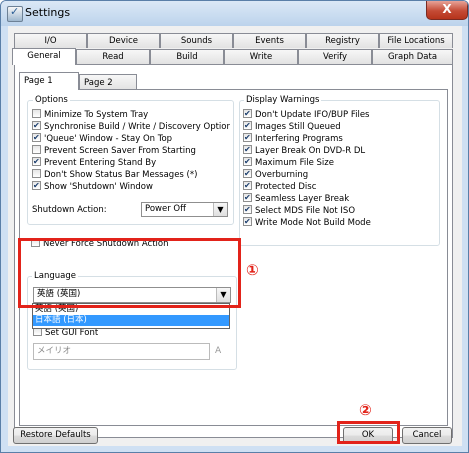  I want to click on option-label: Minimize To System Tray, so click(96, 115).